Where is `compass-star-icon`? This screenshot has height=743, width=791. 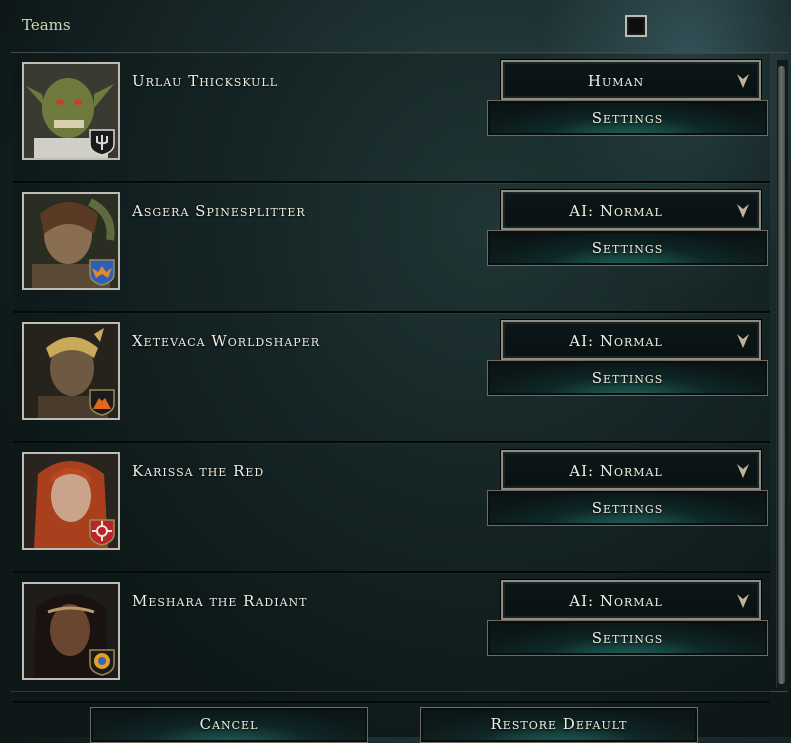
compass-star-icon is located at coordinates (102, 532).